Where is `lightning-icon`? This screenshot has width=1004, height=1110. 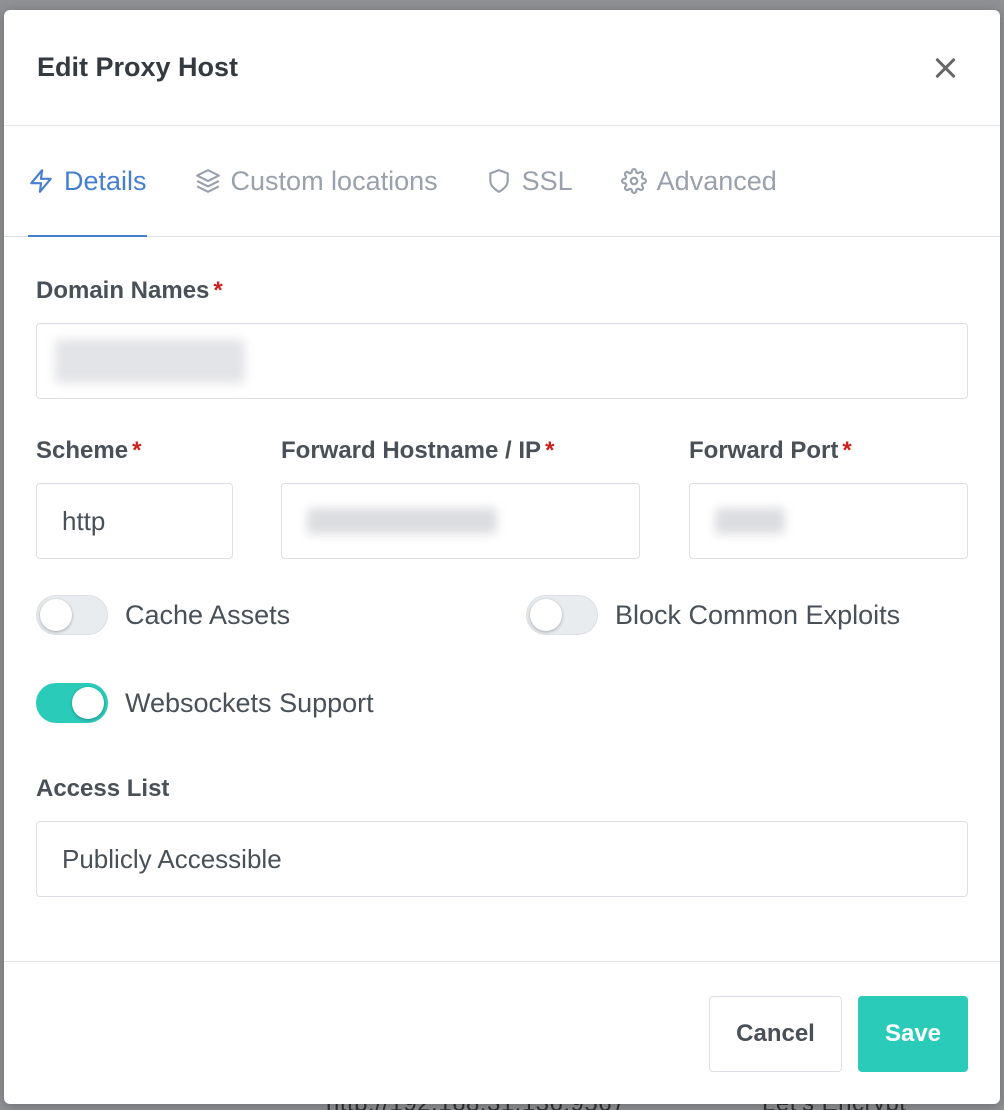
lightning-icon is located at coordinates (41, 181).